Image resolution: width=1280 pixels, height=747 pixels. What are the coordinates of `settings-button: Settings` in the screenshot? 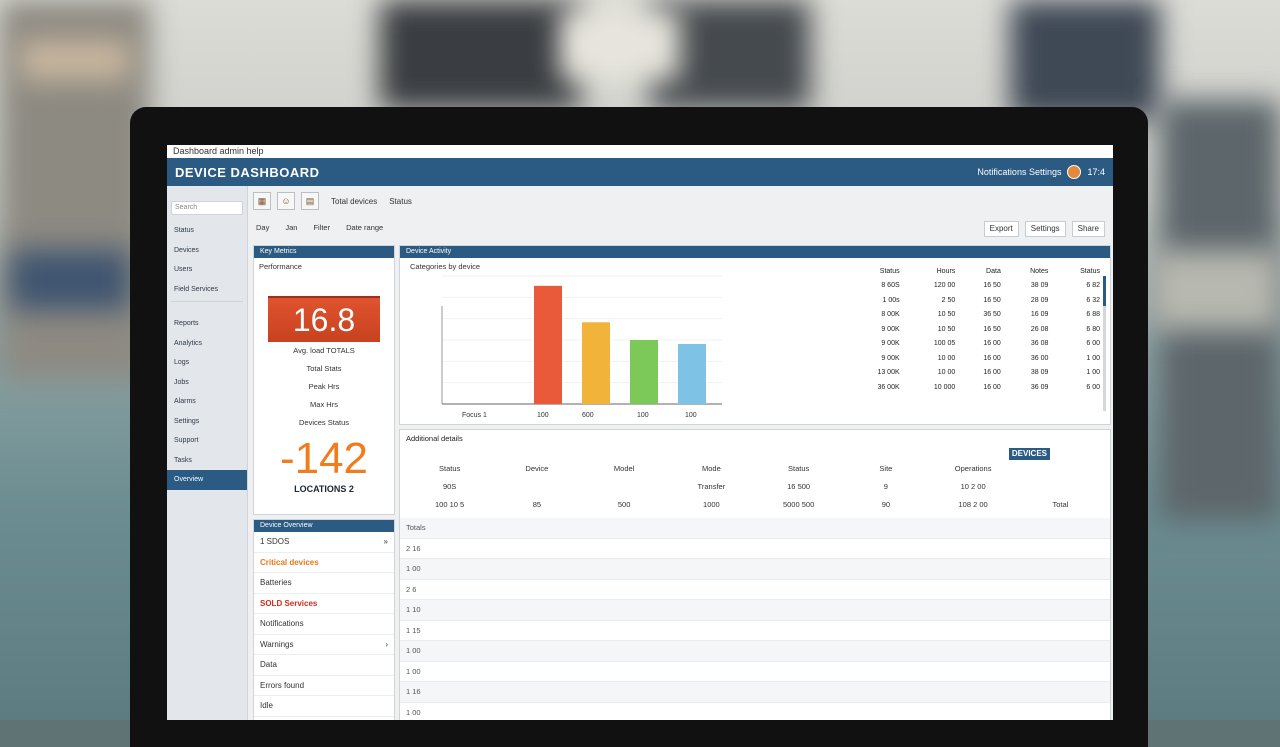 It's located at (1045, 229).